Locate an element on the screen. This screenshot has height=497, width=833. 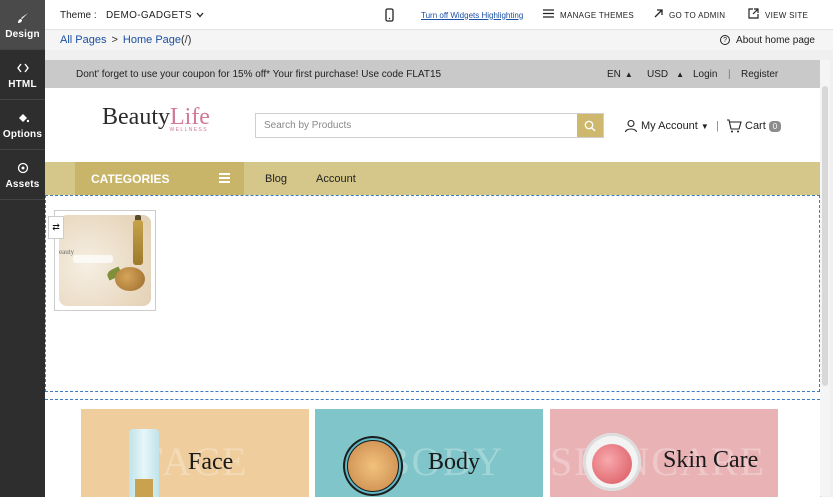
banner-image-text: eauty is located at coordinates (67, 252).